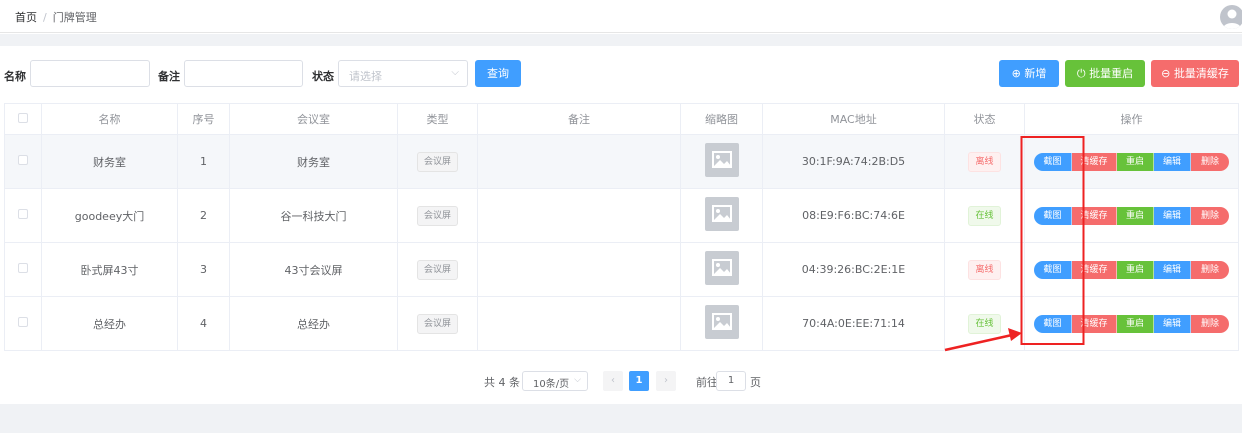 The height and width of the screenshot is (433, 1242). I want to click on name-filter-input, so click(90, 73).